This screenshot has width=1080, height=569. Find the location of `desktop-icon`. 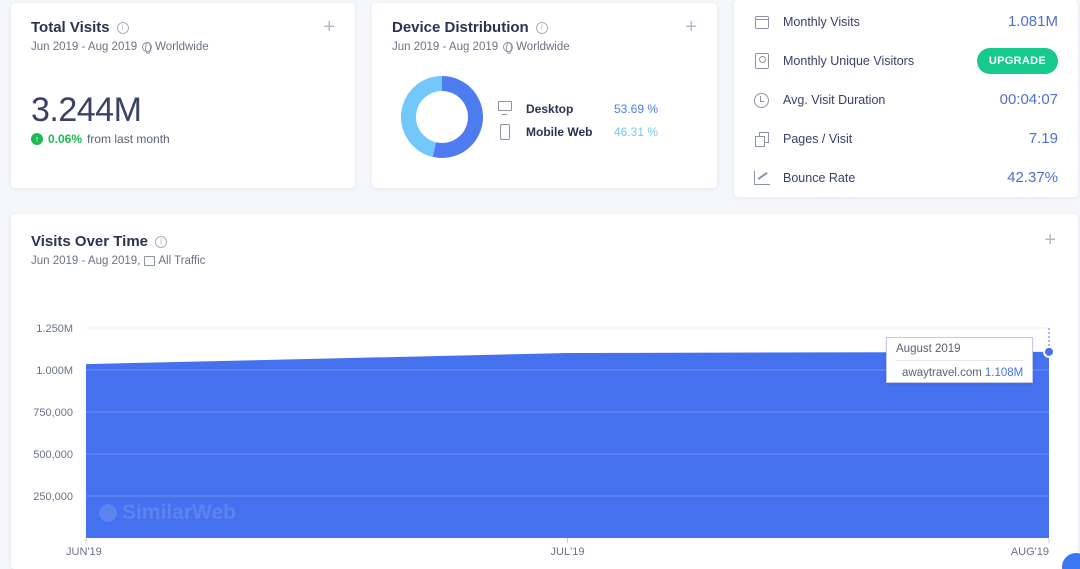

desktop-icon is located at coordinates (505, 108).